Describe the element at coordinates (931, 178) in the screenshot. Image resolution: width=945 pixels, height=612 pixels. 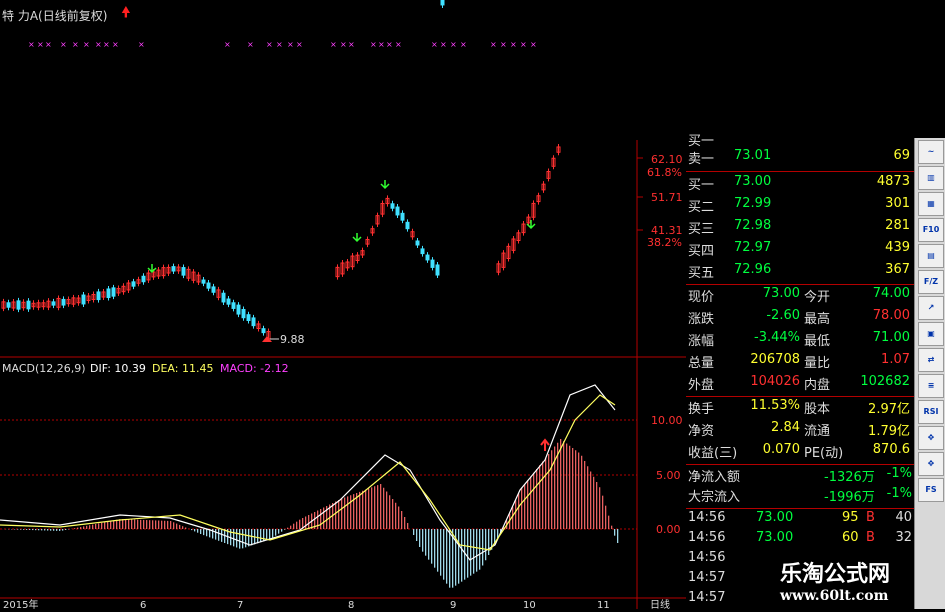
I see `toolbar-button-kline-icon: ▥` at that location.